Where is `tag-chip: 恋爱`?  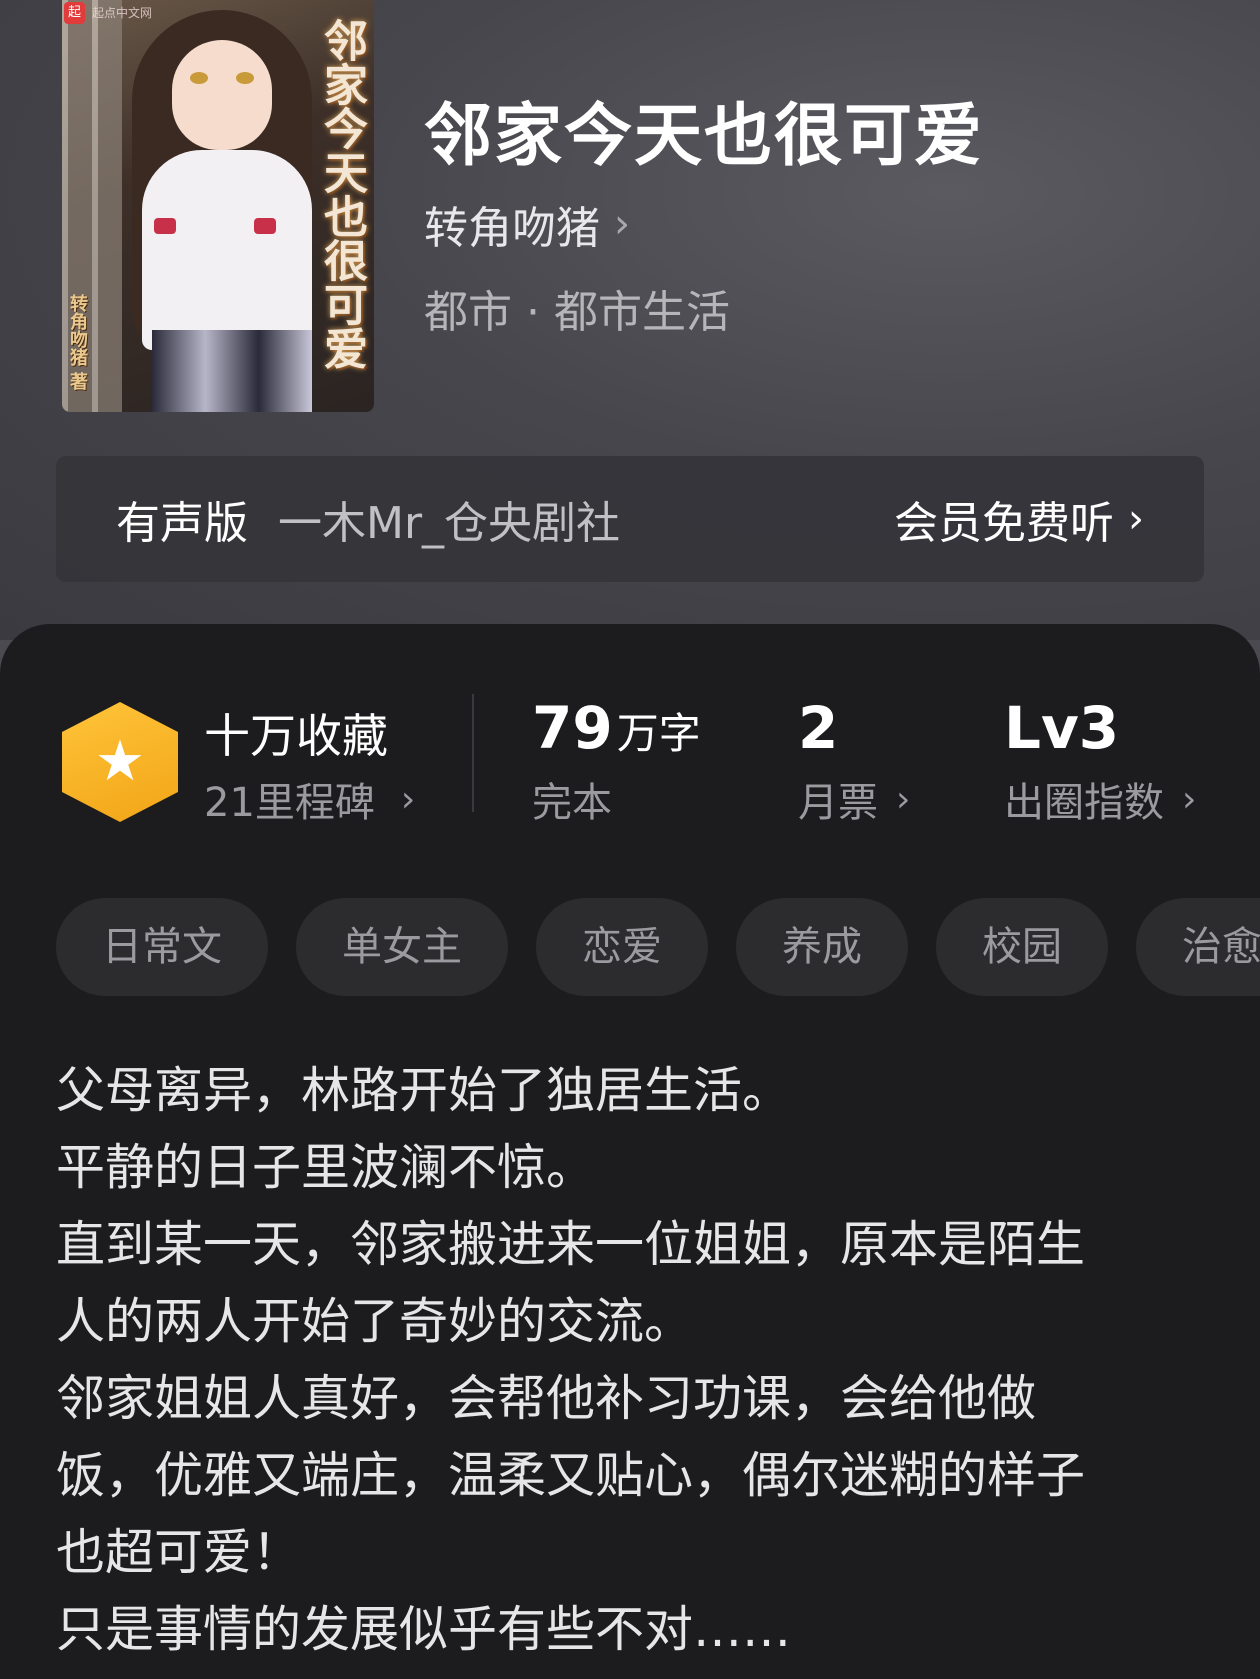
tag-chip: 恋爱 is located at coordinates (622, 947).